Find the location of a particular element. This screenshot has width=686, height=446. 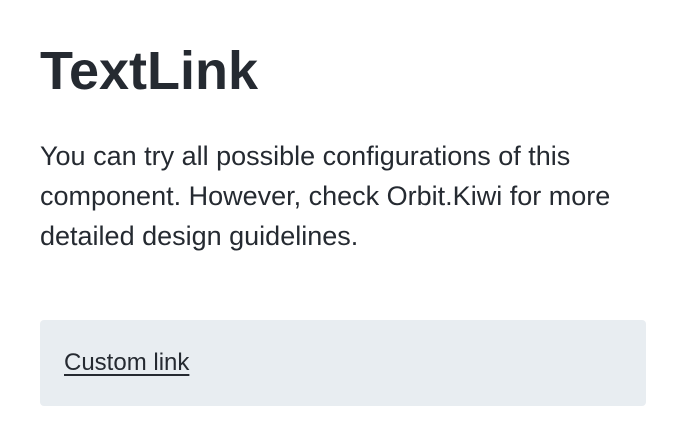

custom-link: Custom link is located at coordinates (126, 363).